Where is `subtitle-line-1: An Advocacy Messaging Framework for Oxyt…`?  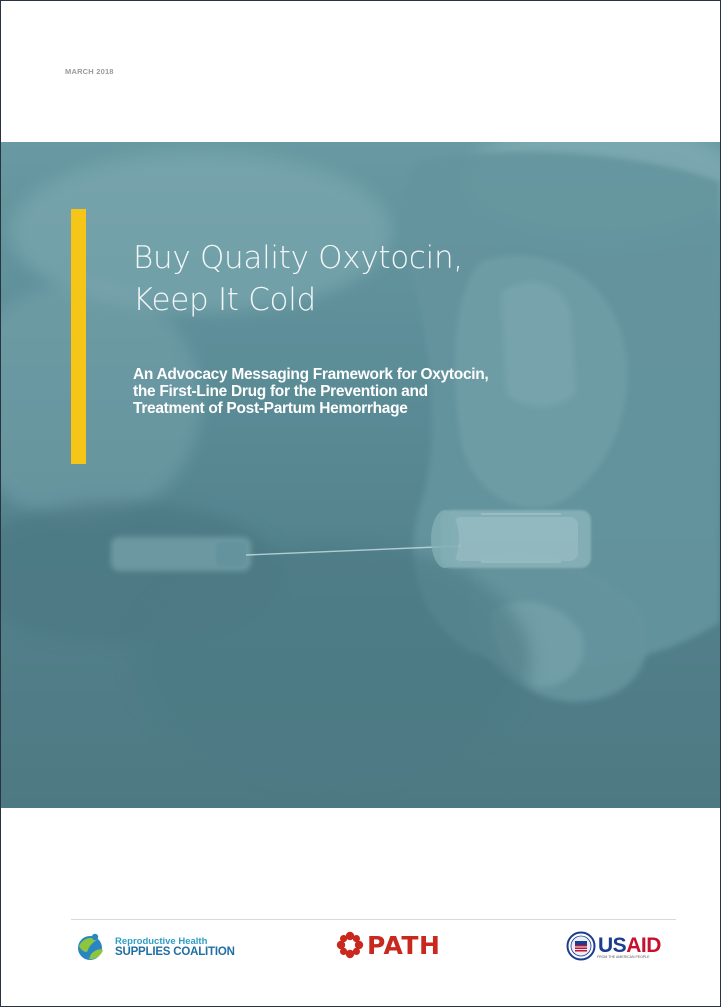
subtitle-line-1: An Advocacy Messaging Framework for Oxyt… is located at coordinates (311, 374).